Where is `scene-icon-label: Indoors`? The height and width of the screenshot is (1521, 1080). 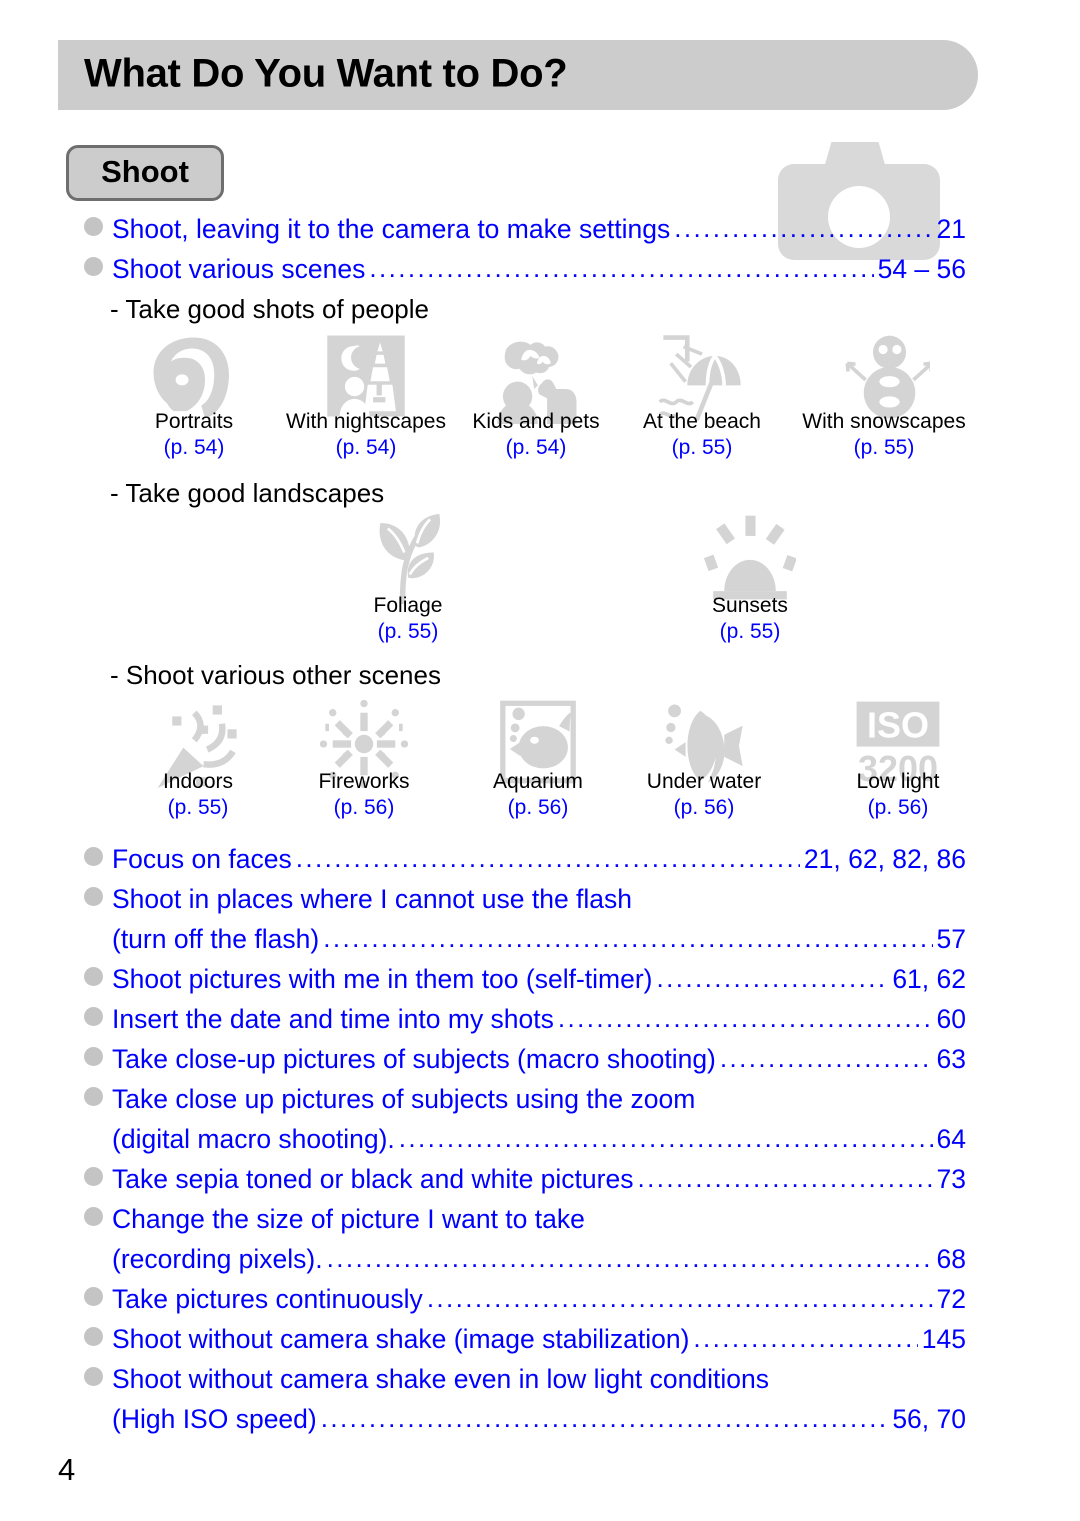 scene-icon-label: Indoors is located at coordinates (198, 781).